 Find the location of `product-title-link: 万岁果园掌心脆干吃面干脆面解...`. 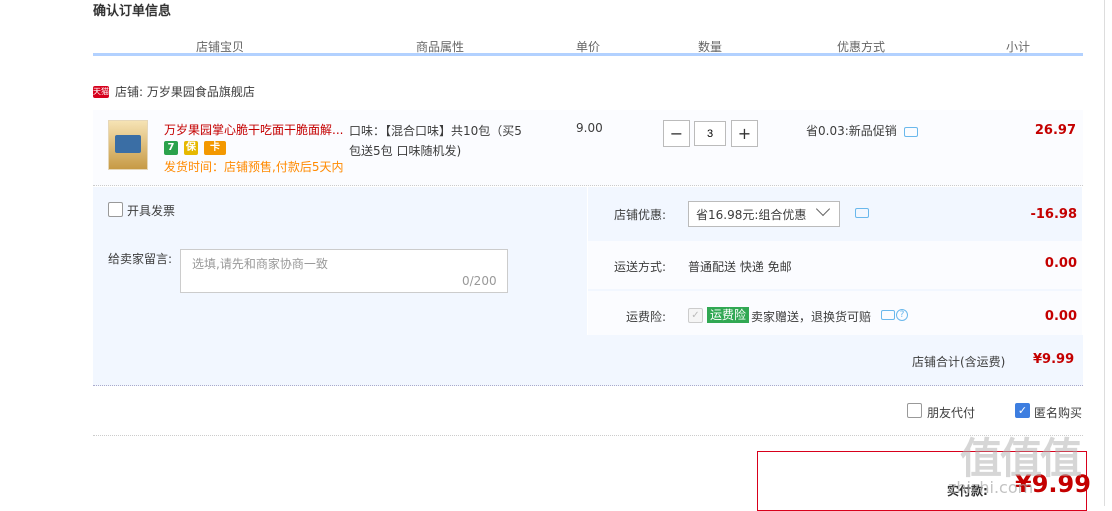

product-title-link: 万岁果园掌心脆干吃面干脆面解... is located at coordinates (256, 129).